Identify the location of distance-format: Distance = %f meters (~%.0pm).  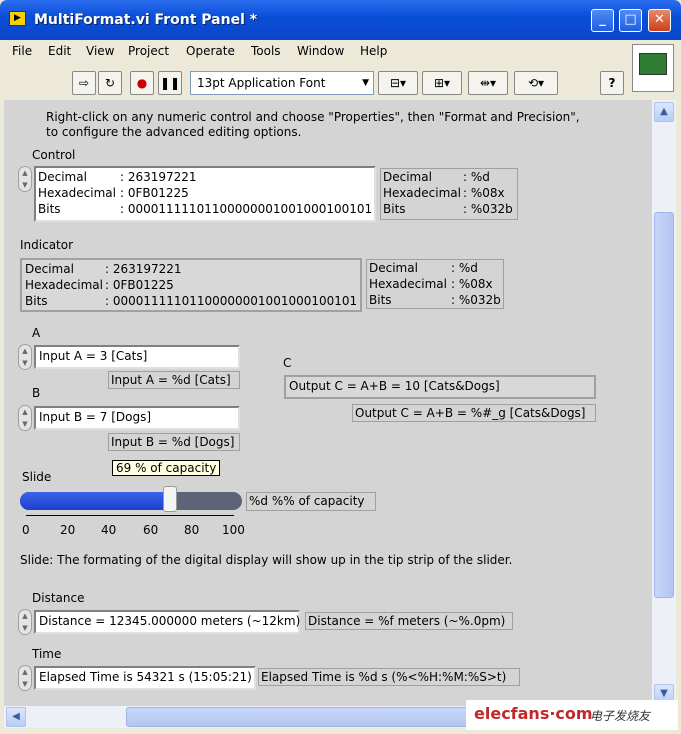
(409, 621).